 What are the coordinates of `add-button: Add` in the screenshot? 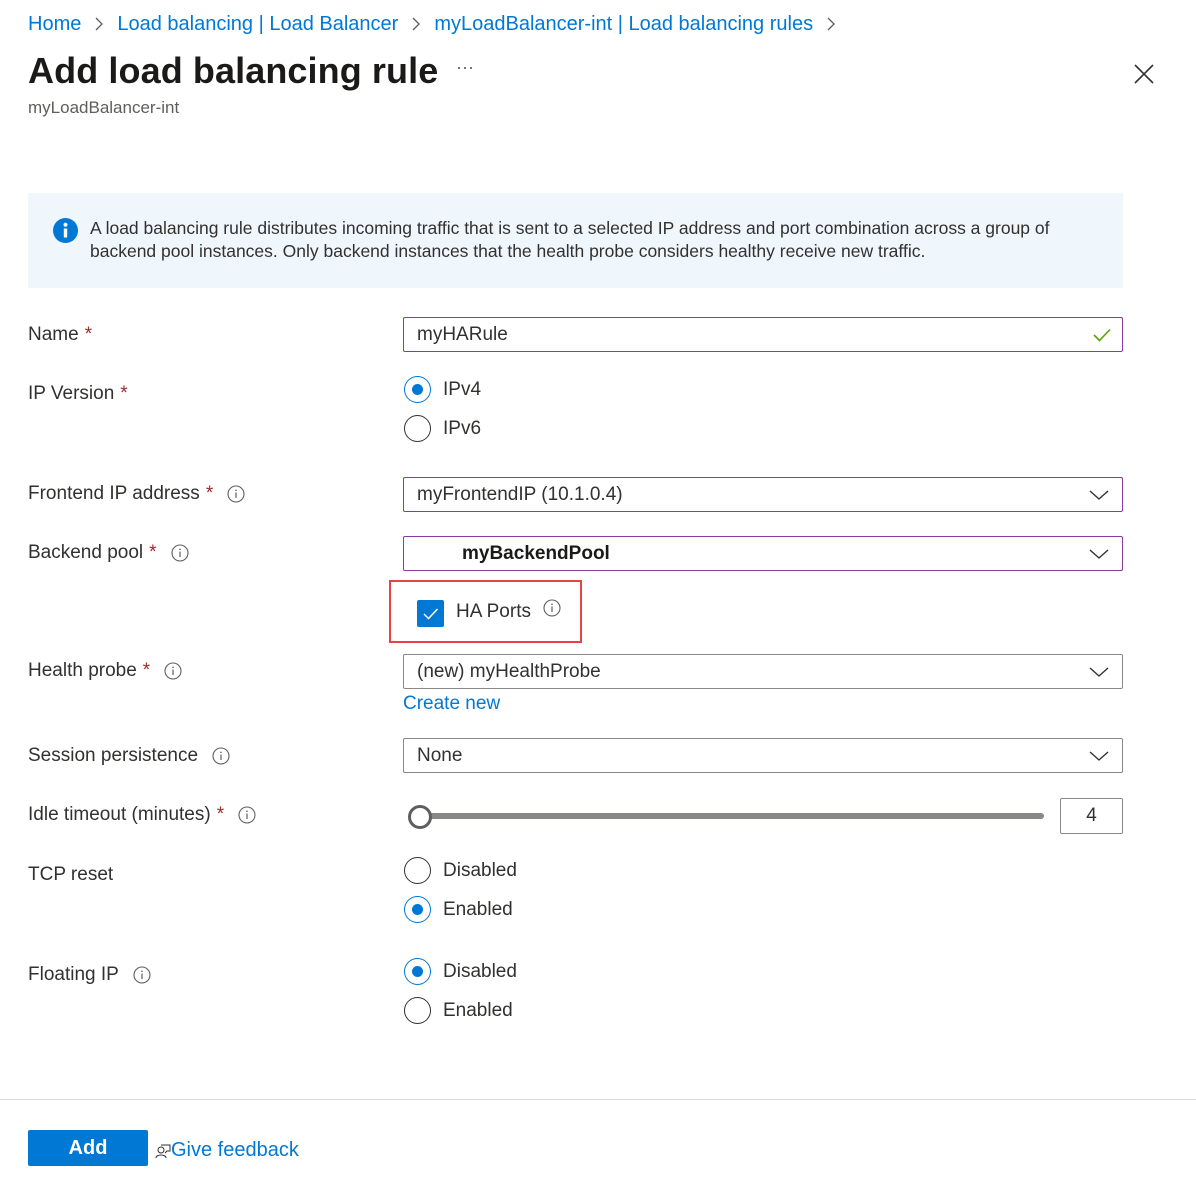 It's located at (88, 1148).